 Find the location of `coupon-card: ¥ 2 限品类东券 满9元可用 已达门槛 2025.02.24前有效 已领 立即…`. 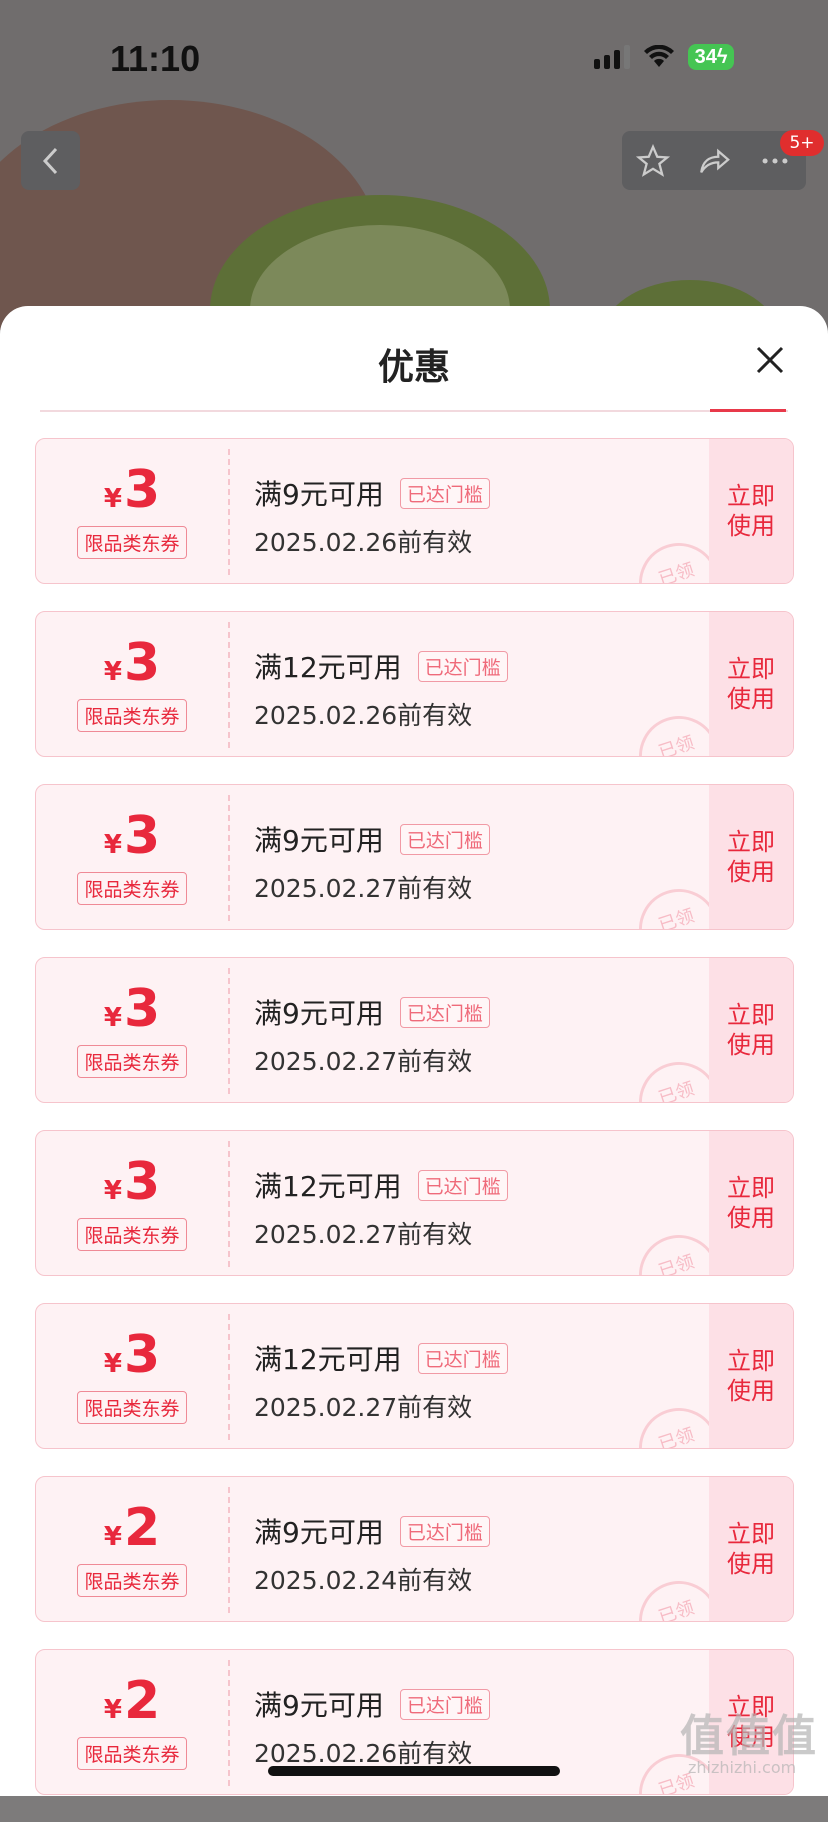

coupon-card: ¥ 2 限品类东券 满9元可用 已达门槛 2025.02.24前有效 已领 立即… is located at coordinates (414, 1549).